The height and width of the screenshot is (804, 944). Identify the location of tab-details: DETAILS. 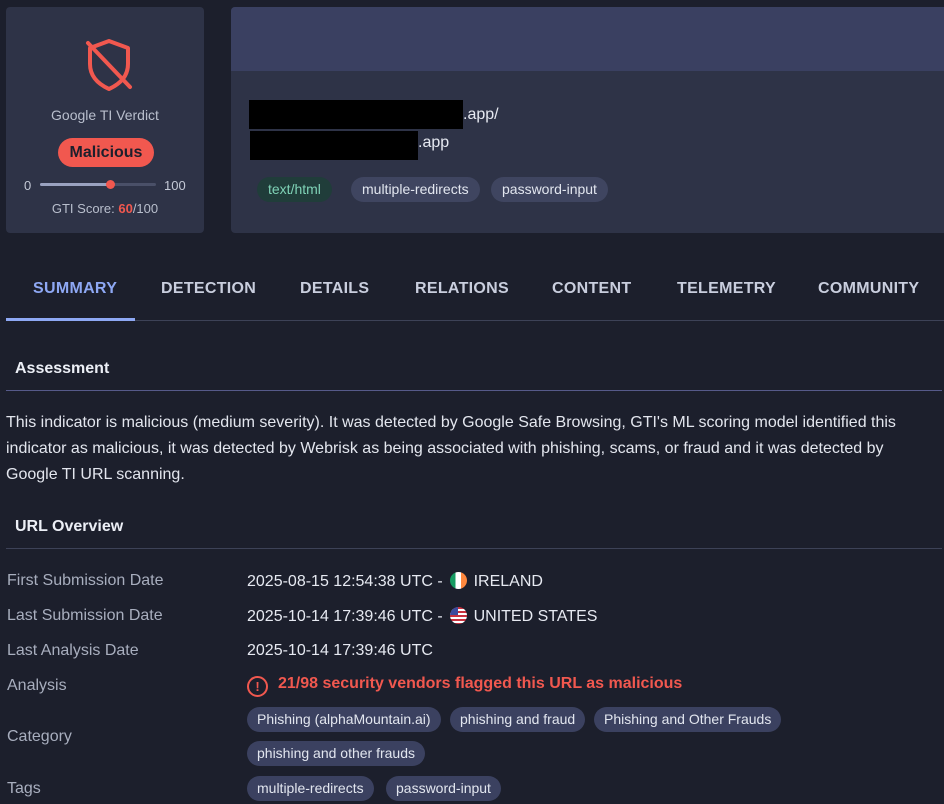
(334, 289).